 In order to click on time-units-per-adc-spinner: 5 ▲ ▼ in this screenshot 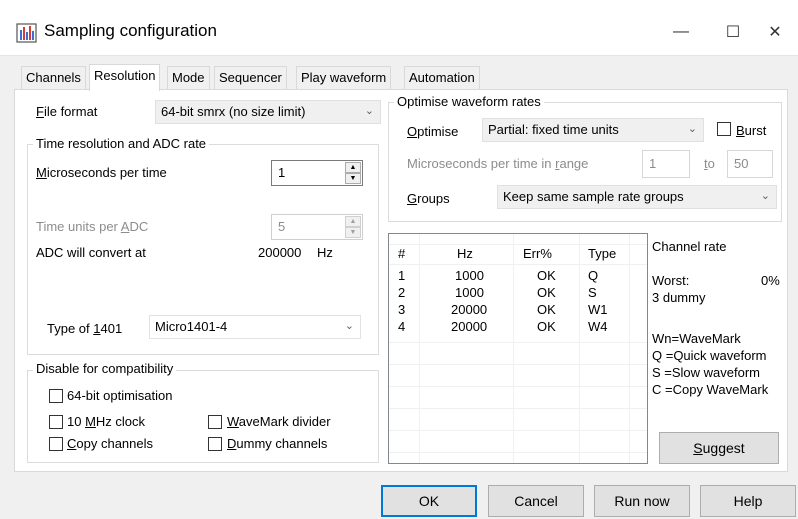, I will do `click(317, 227)`.